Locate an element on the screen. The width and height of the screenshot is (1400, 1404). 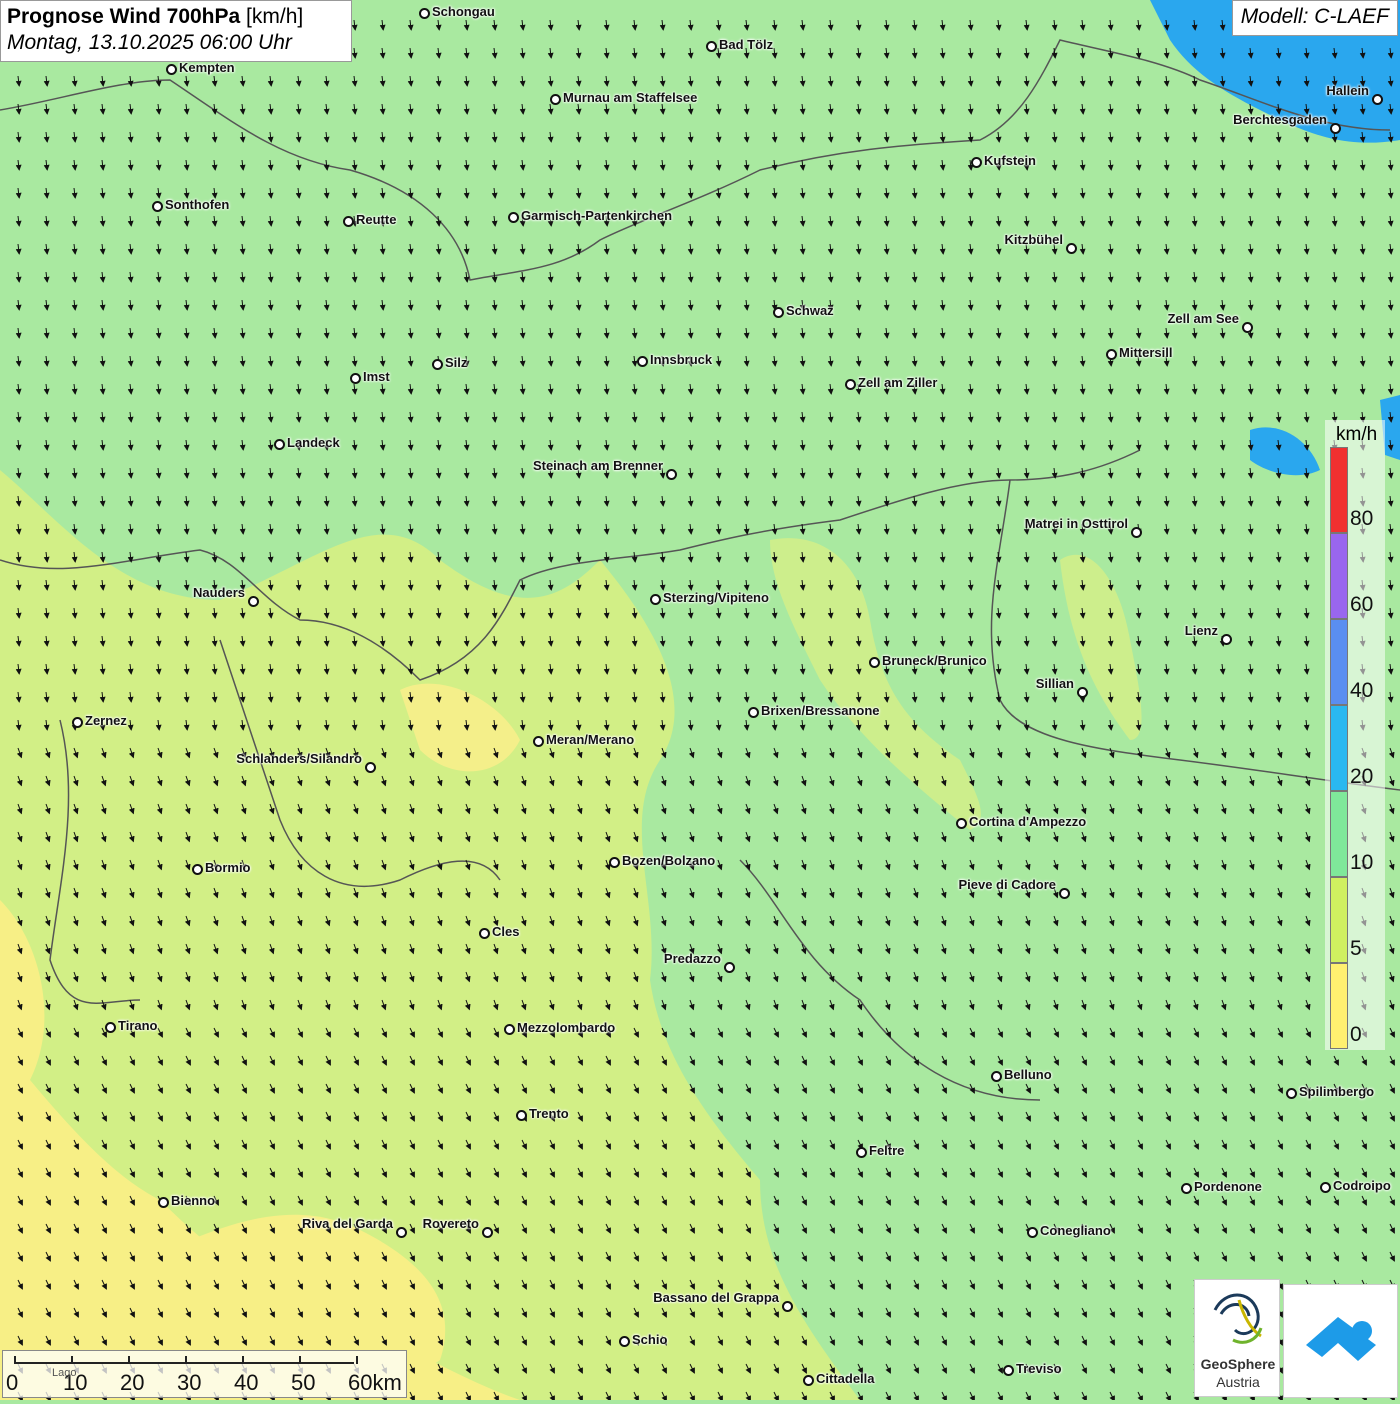
city-label: Mittersill is located at coordinates (1145, 352).